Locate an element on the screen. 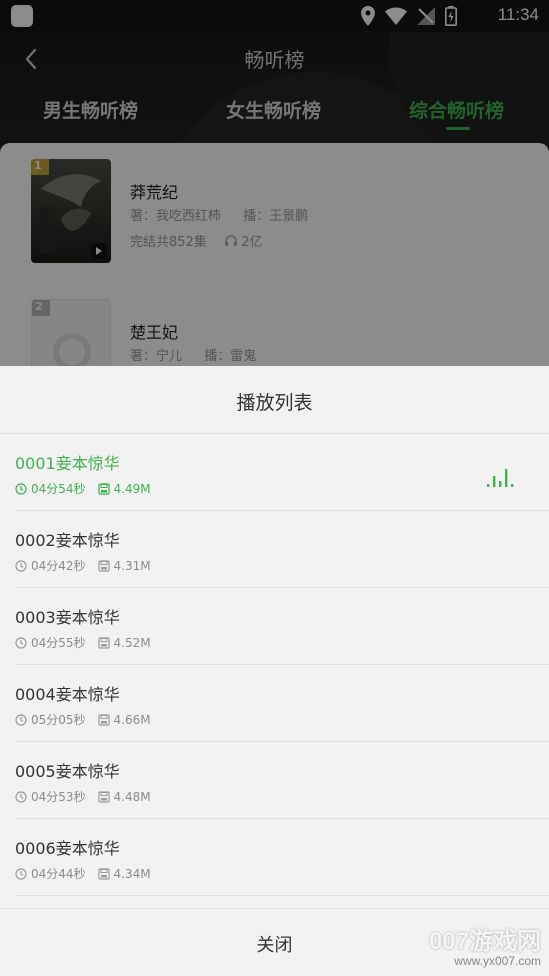  track-info: 04分53秒 4.48M is located at coordinates (83, 796).